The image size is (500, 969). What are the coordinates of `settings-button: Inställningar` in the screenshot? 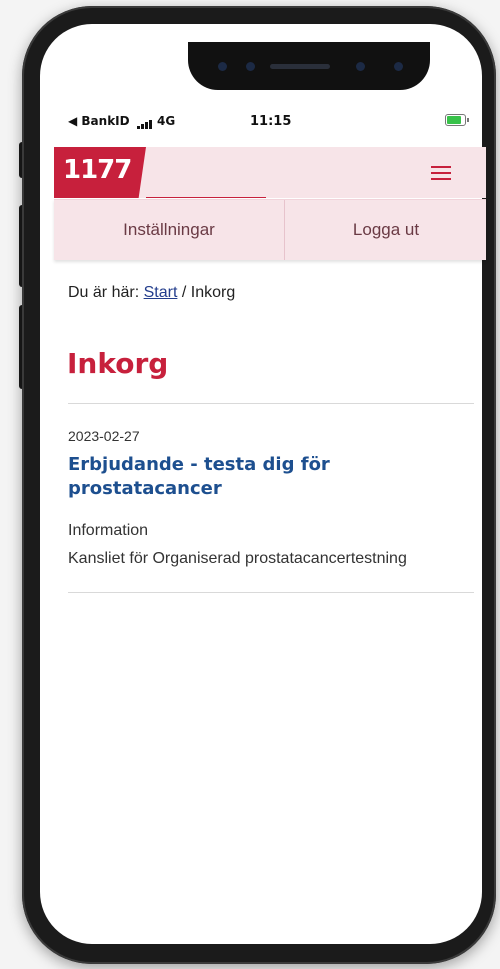 It's located at (169, 230).